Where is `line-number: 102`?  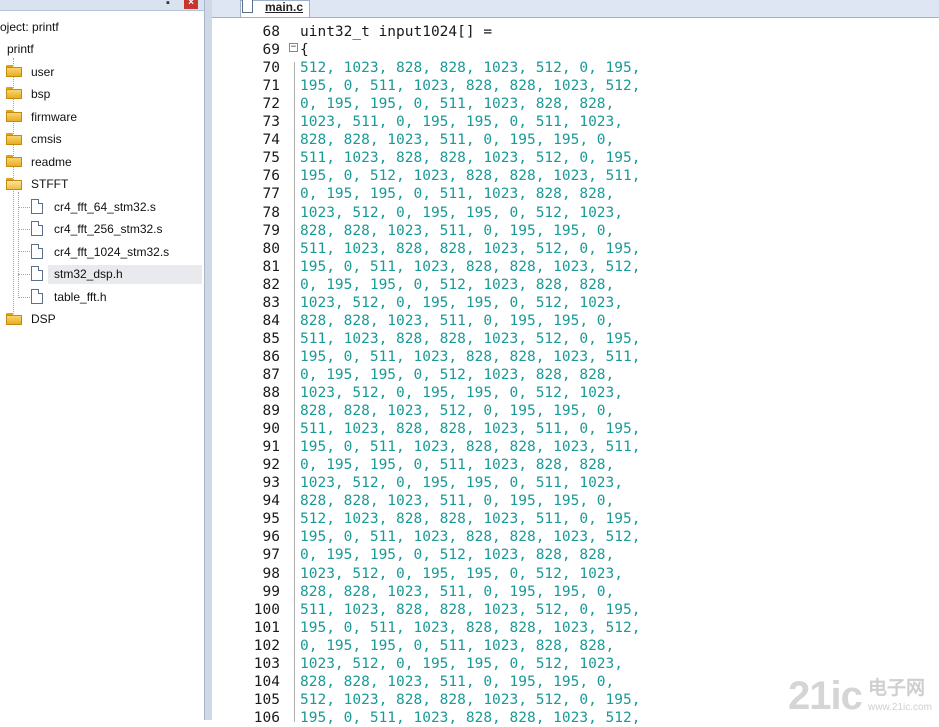
line-number: 102 is located at coordinates (266, 645).